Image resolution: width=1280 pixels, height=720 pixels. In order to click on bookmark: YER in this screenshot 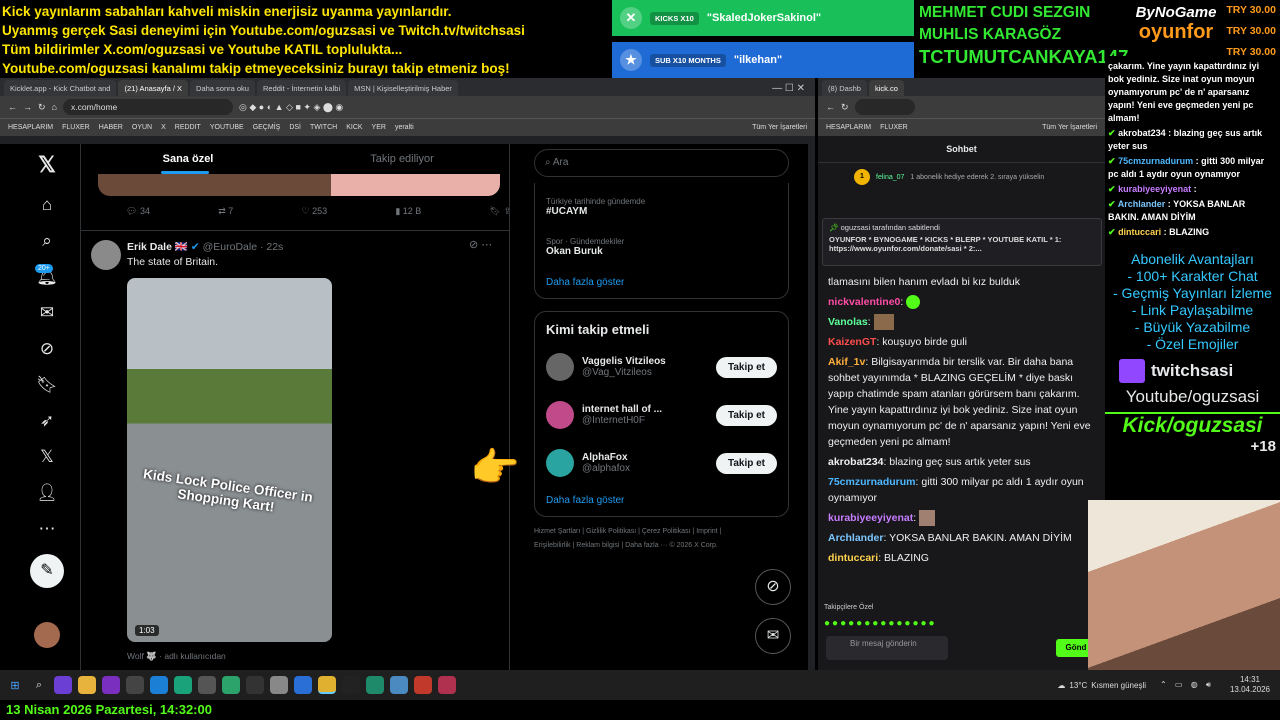, I will do `click(379, 127)`.